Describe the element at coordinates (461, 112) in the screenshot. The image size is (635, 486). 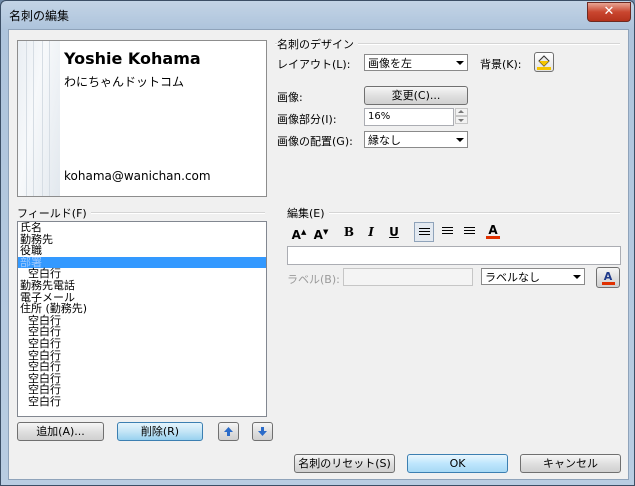
I see `spin-up-icon` at that location.